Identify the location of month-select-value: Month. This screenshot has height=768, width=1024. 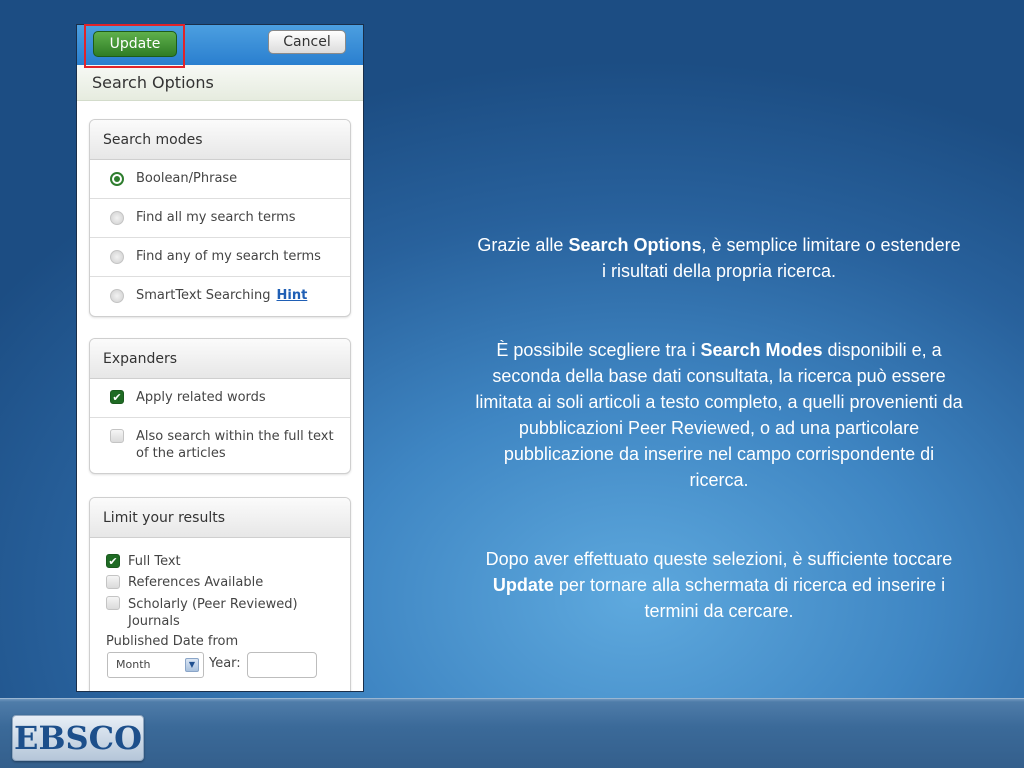
(133, 664).